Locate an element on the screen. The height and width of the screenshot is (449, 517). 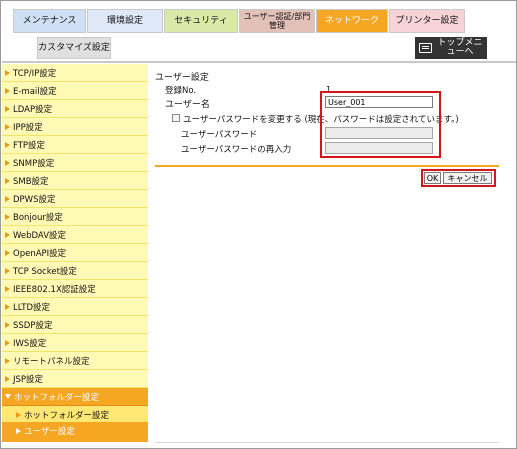
sidebar-item-ftp: FTP設定 is located at coordinates (75, 145).